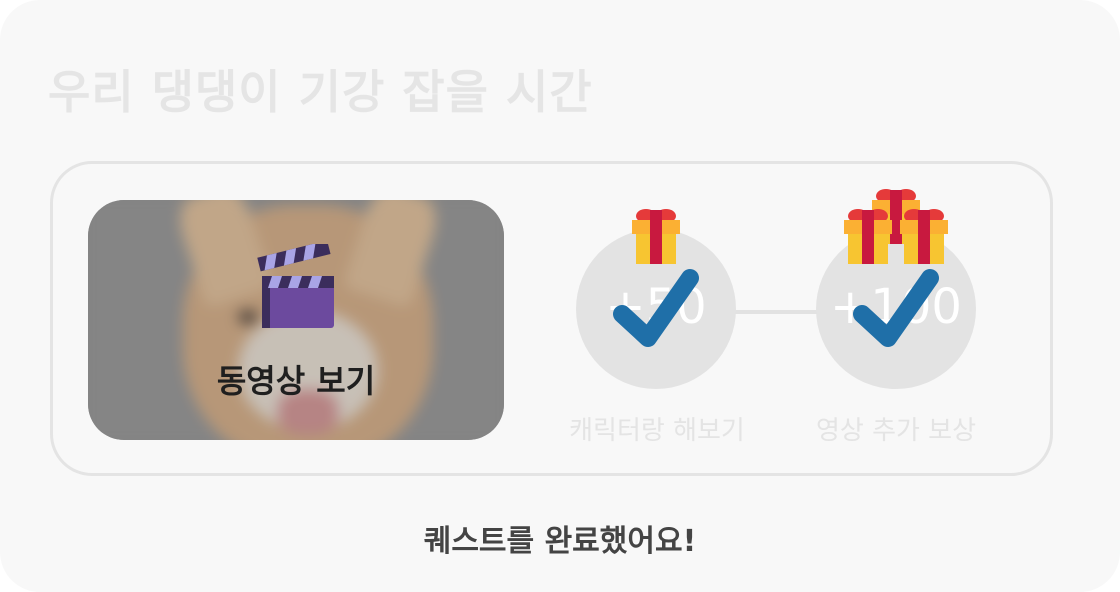 This screenshot has width=1120, height=592. Describe the element at coordinates (320, 92) in the screenshot. I see `page-title: 우리 댕댕이 기강 잡을 시간` at that location.